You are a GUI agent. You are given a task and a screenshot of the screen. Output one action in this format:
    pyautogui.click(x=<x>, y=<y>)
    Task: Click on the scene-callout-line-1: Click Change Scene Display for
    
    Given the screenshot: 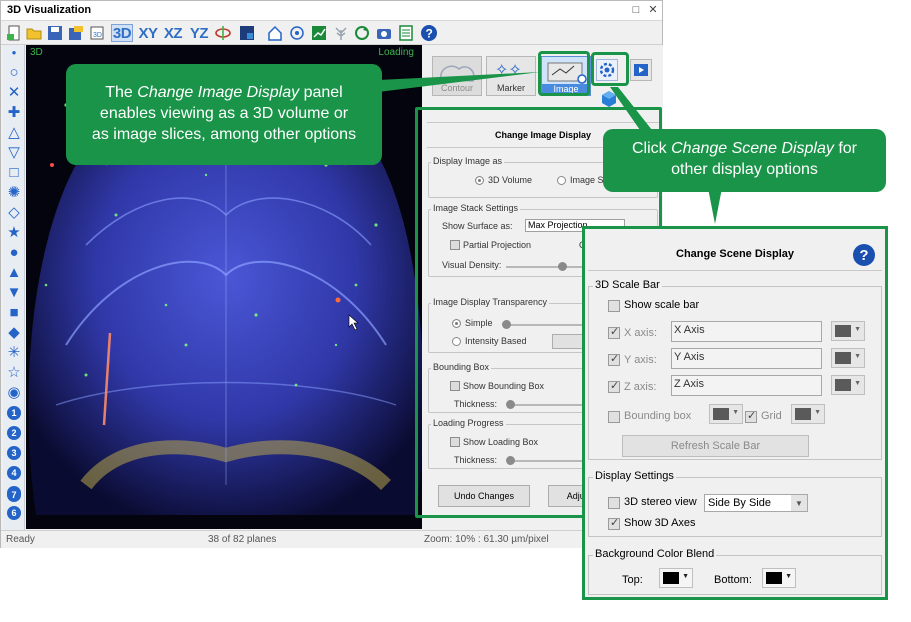 What is the action you would take?
    pyautogui.click(x=744, y=148)
    